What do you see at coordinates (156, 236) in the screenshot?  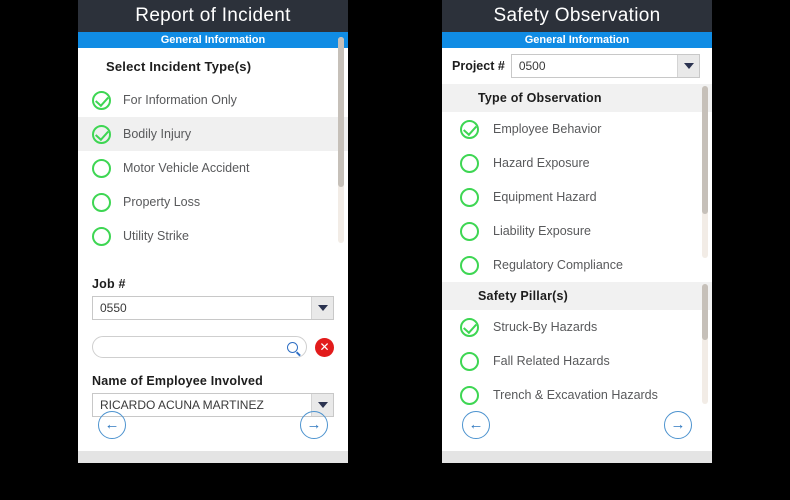 I see `list-item-label: Utility Strike` at bounding box center [156, 236].